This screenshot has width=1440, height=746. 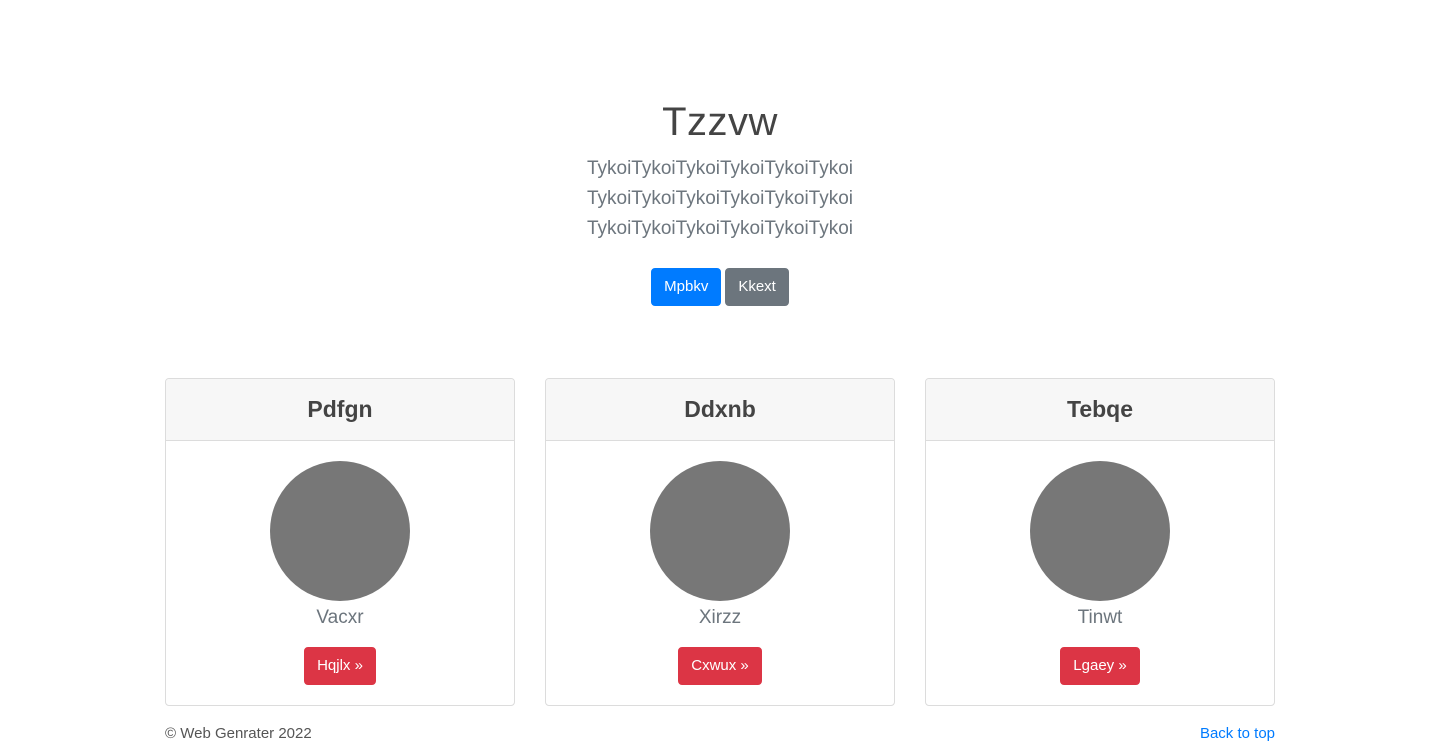 I want to click on card-title: Tebqe, so click(x=1100, y=409).